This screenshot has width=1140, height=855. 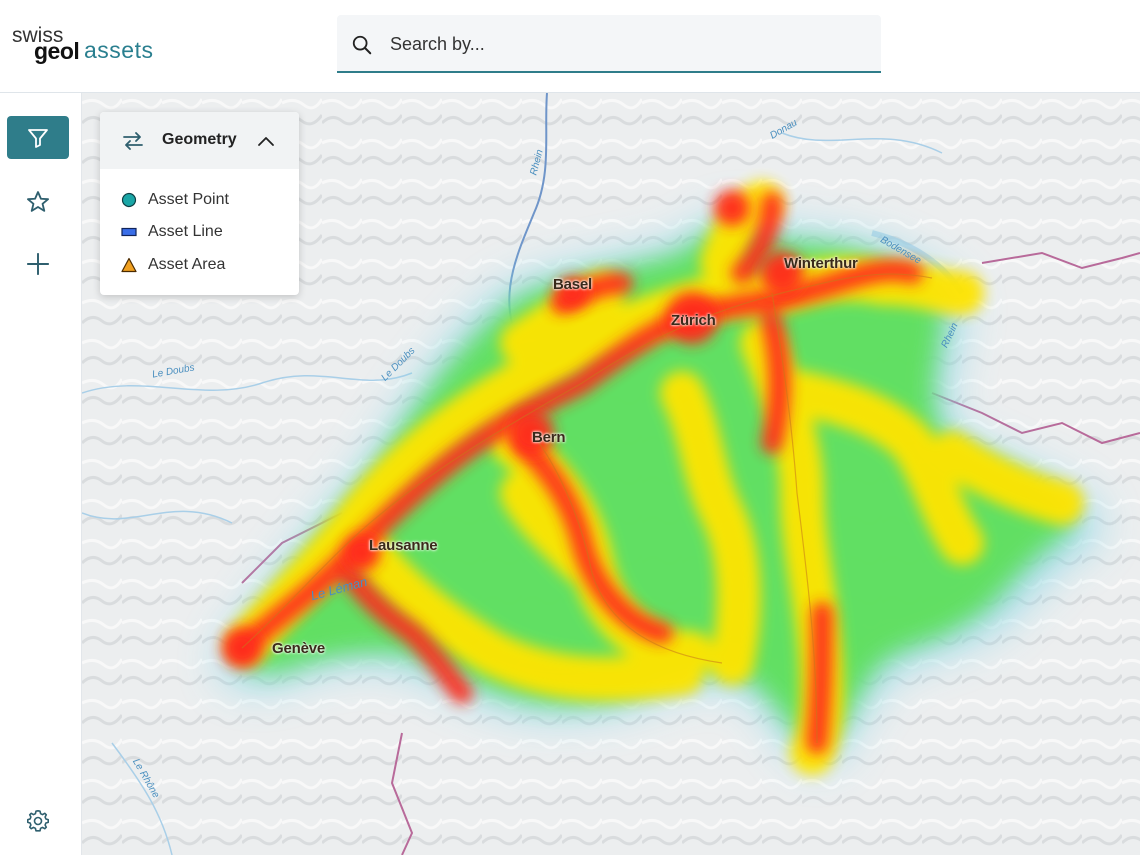 I want to click on chevron-up-icon, so click(x=266, y=142).